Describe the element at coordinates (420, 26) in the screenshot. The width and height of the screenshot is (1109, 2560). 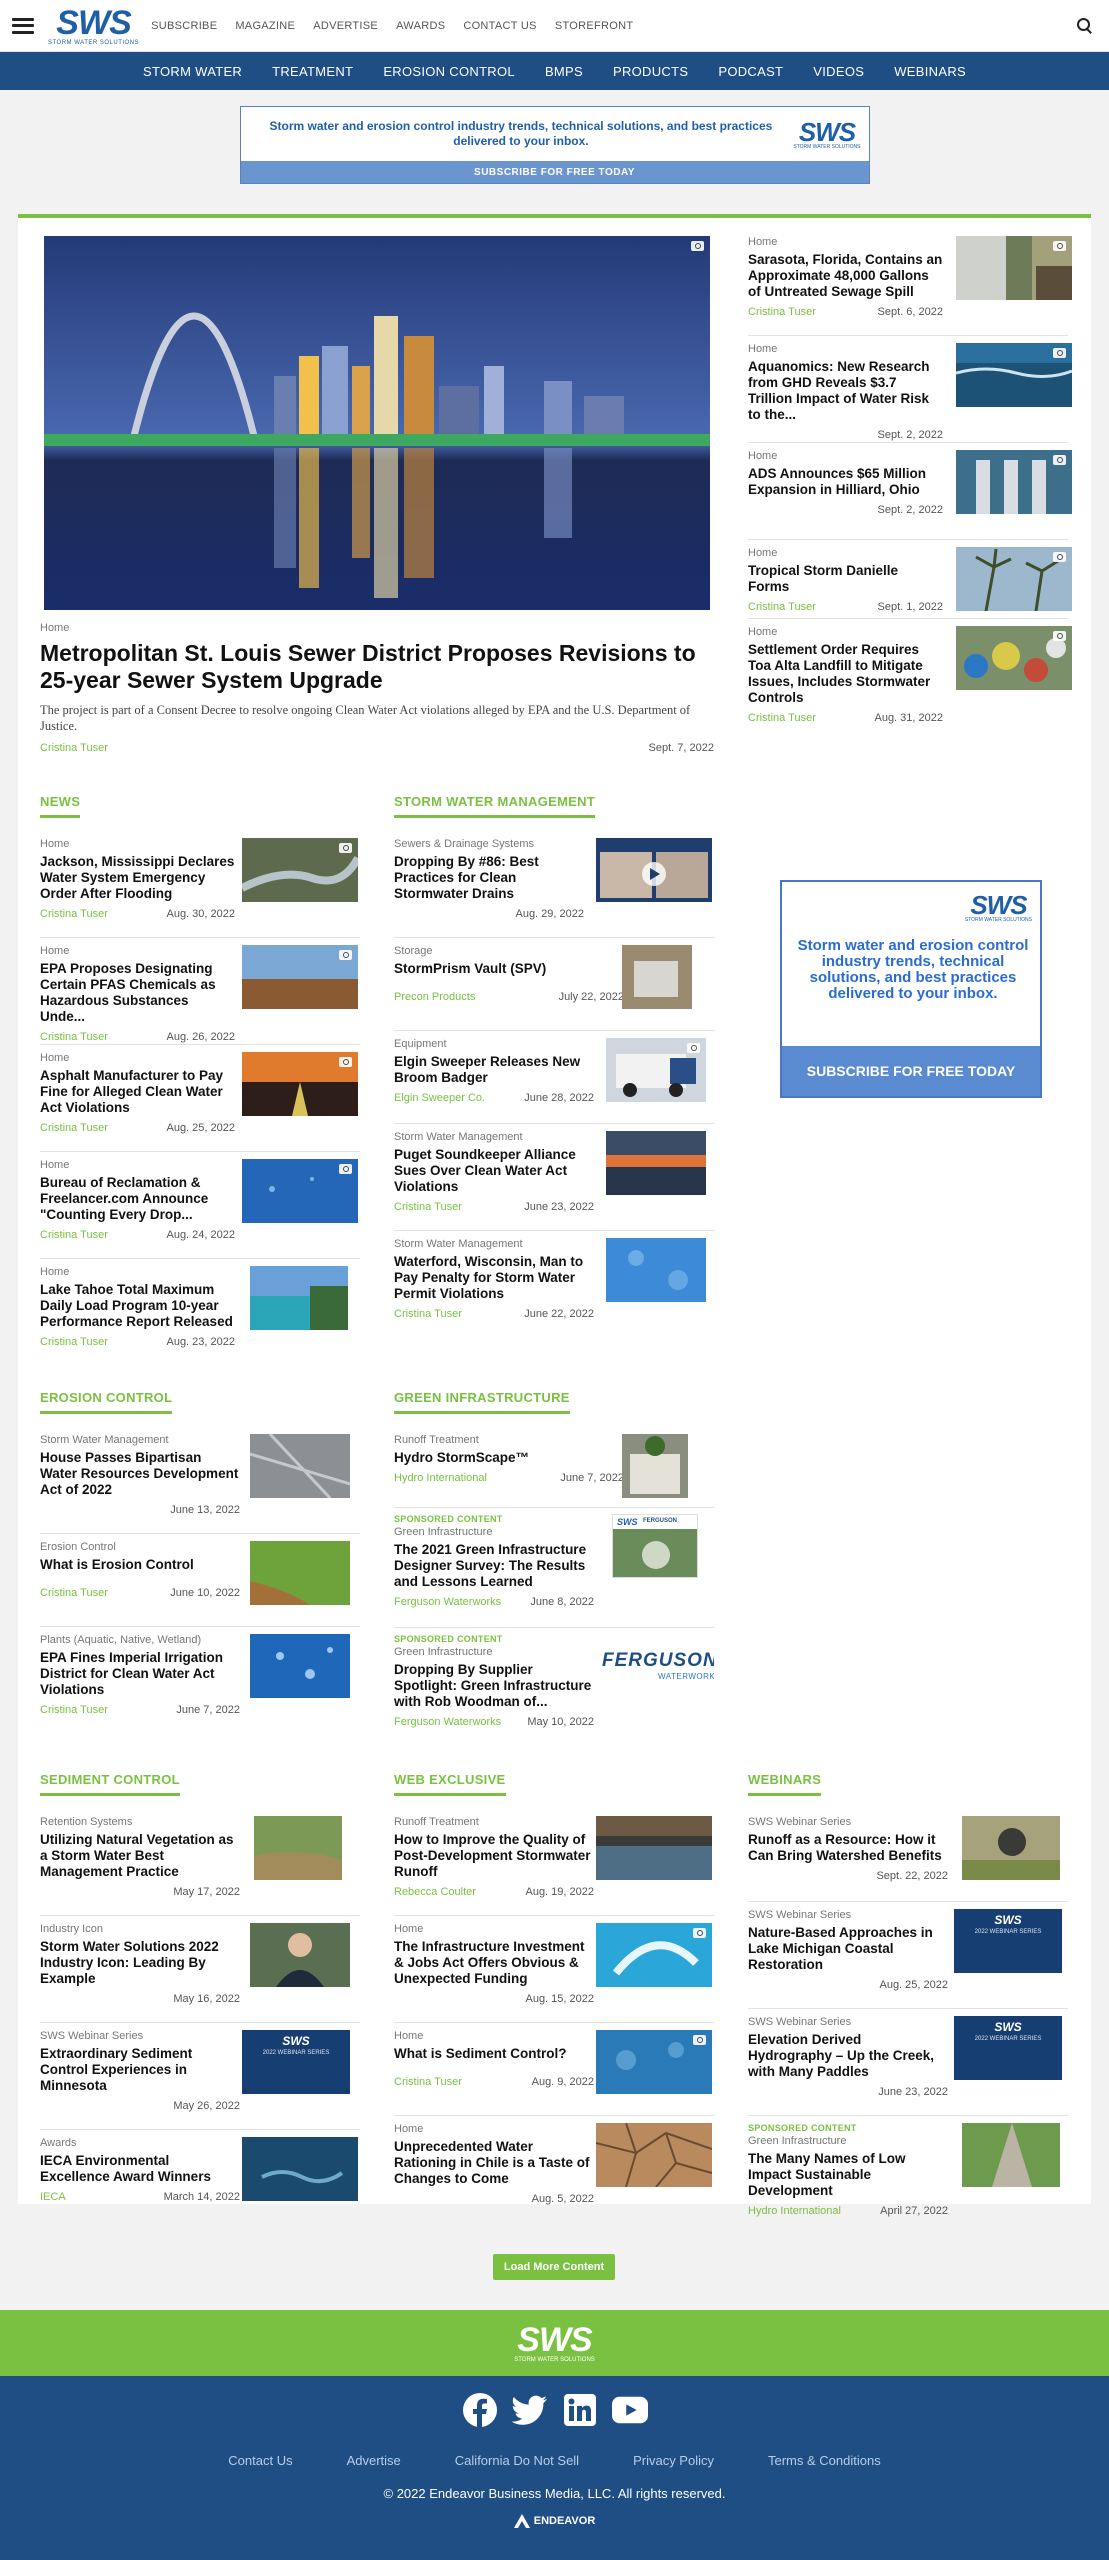
I see `link-awards: AWARDS` at that location.